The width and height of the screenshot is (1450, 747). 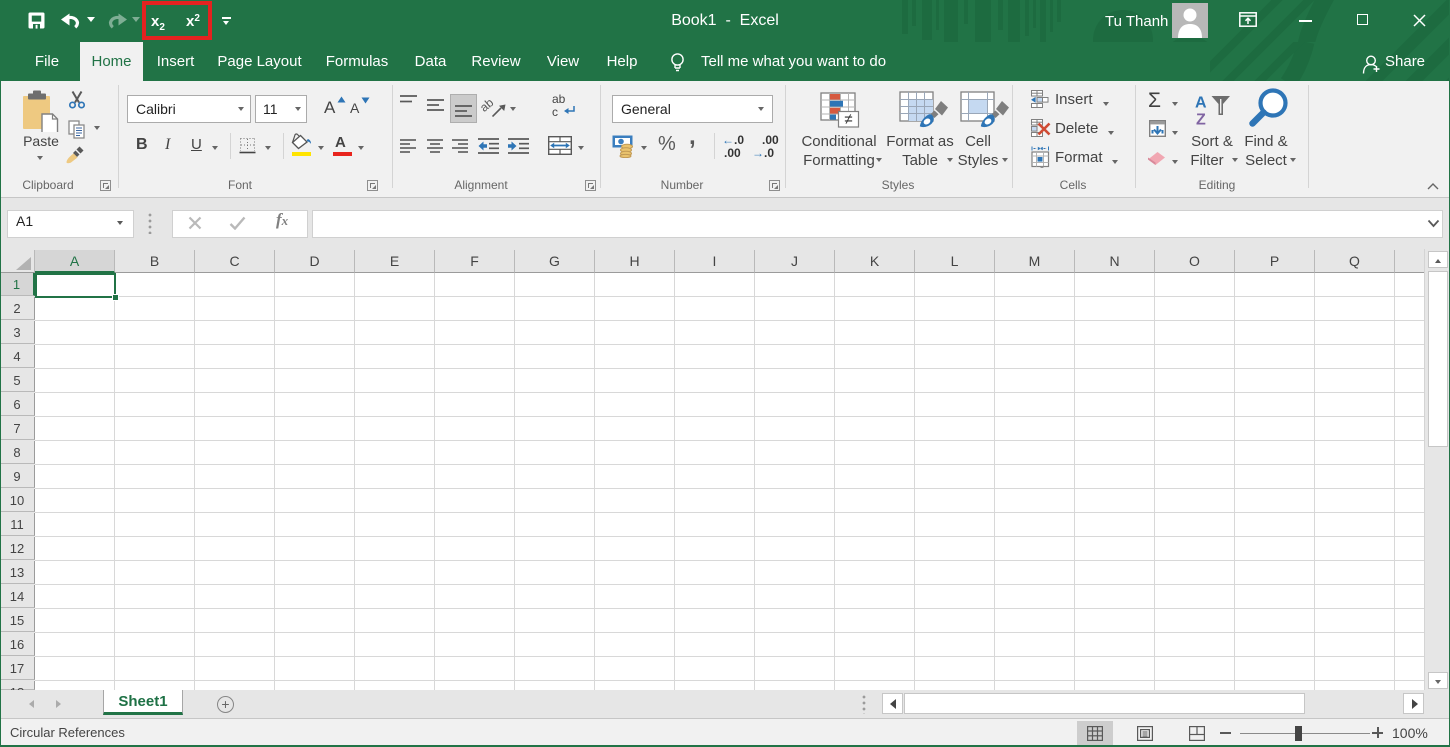 What do you see at coordinates (1201, 103) in the screenshot?
I see `svg-text: A` at bounding box center [1201, 103].